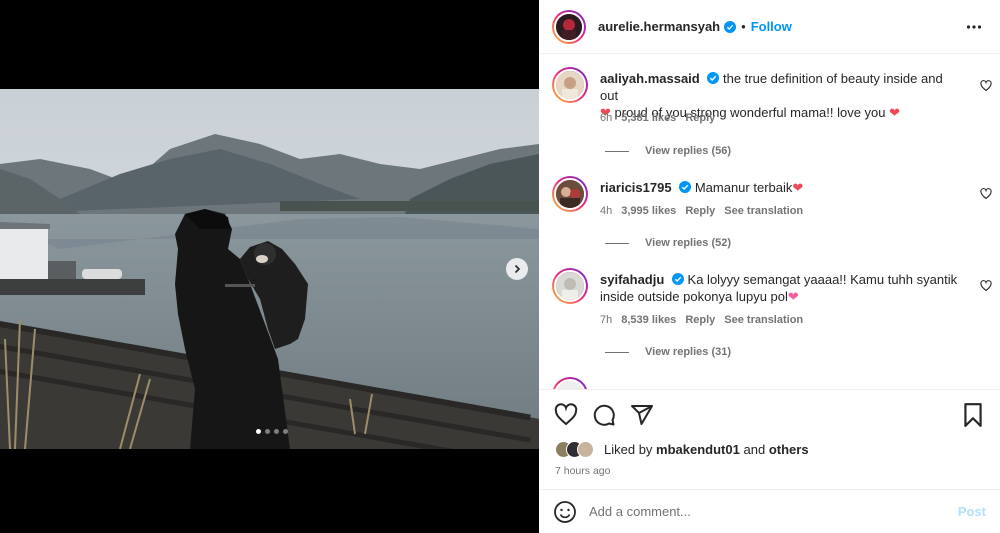  What do you see at coordinates (759, 511) in the screenshot?
I see `comment-input` at bounding box center [759, 511].